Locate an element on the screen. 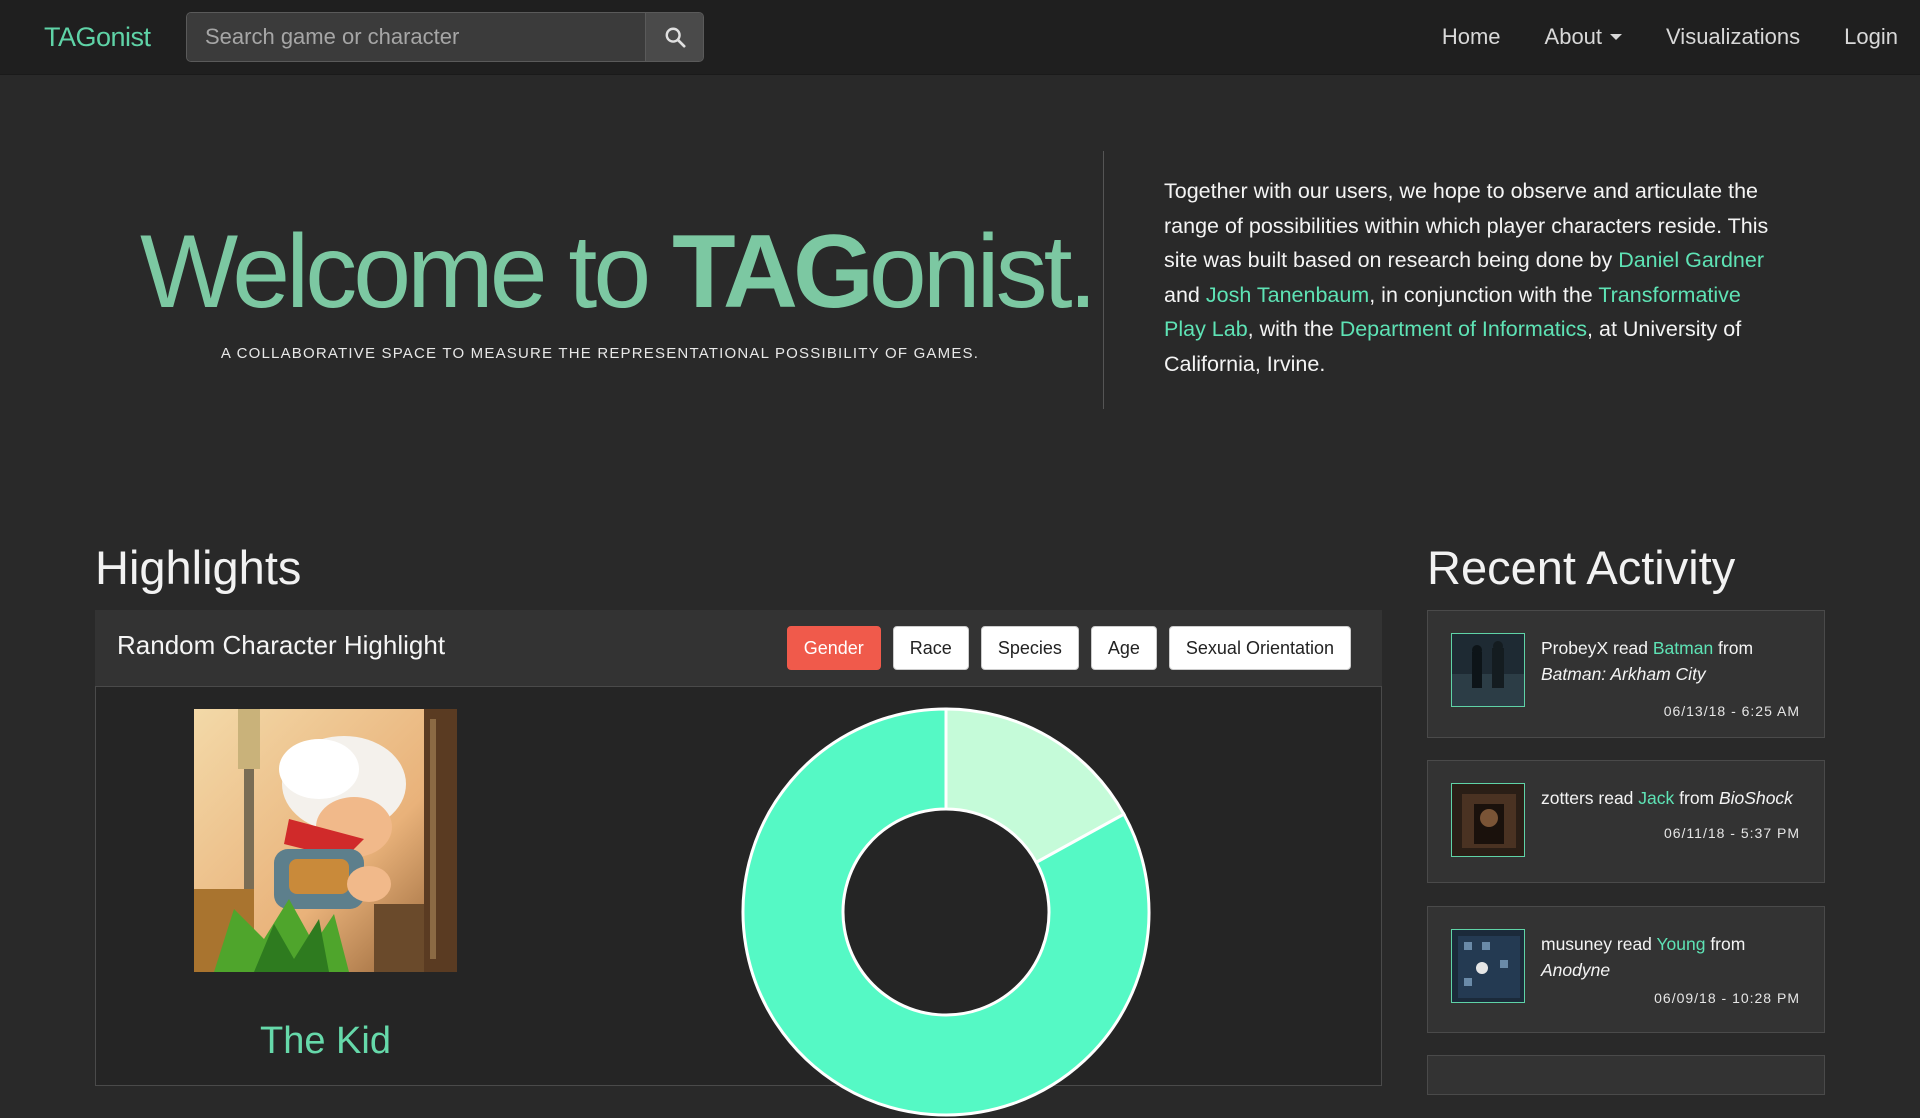 This screenshot has height=1118, width=1920. activity-game: BioShock is located at coordinates (1756, 798).